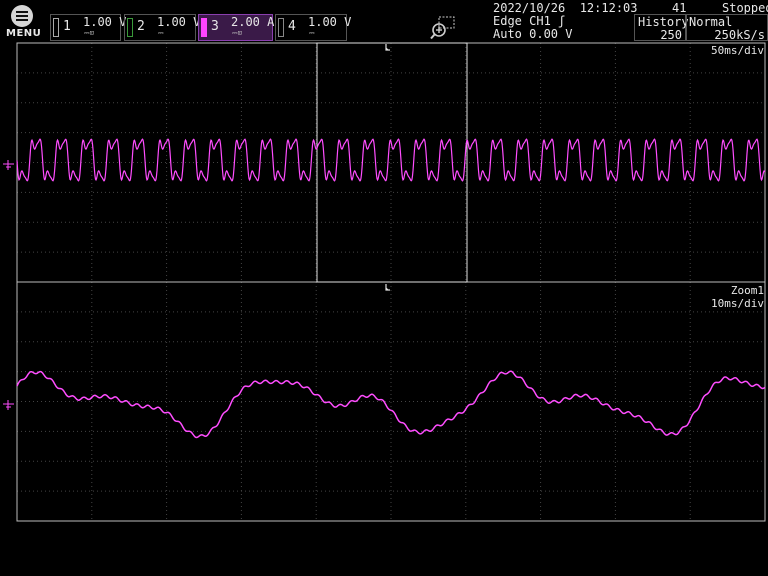 This screenshot has width=768, height=576. What do you see at coordinates (253, 22) in the screenshot?
I see `channel-3-scale: 2.00 A` at bounding box center [253, 22].